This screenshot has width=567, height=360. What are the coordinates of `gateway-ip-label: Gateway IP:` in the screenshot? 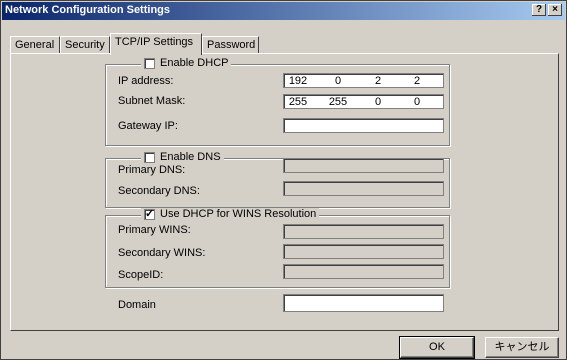 It's located at (148, 126).